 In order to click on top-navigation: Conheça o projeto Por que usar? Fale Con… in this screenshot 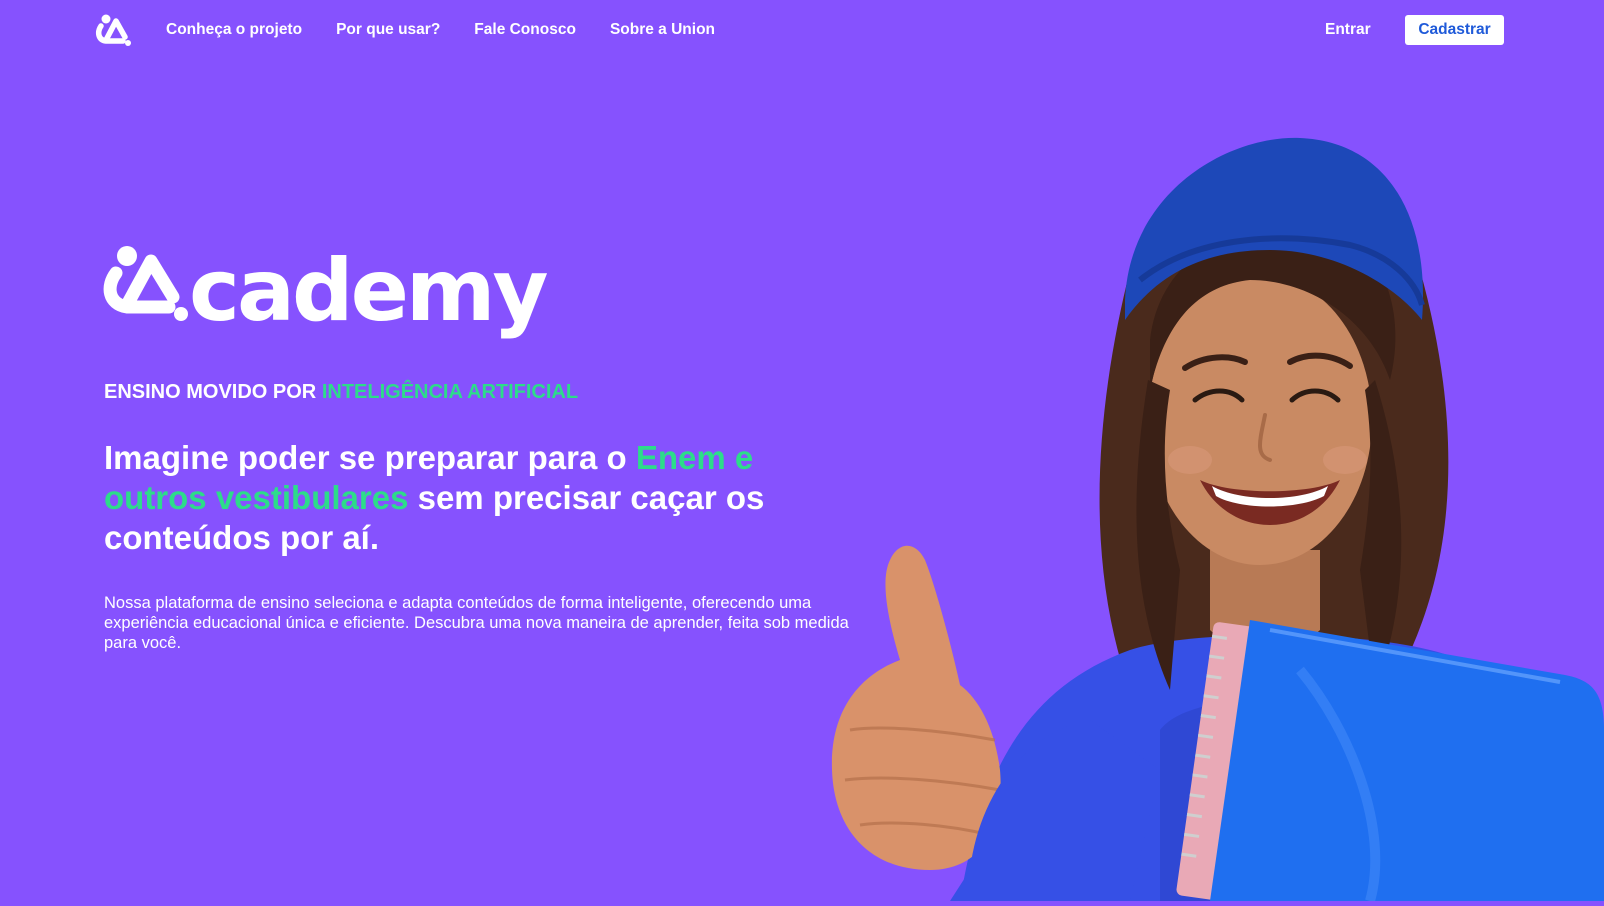, I will do `click(802, 30)`.